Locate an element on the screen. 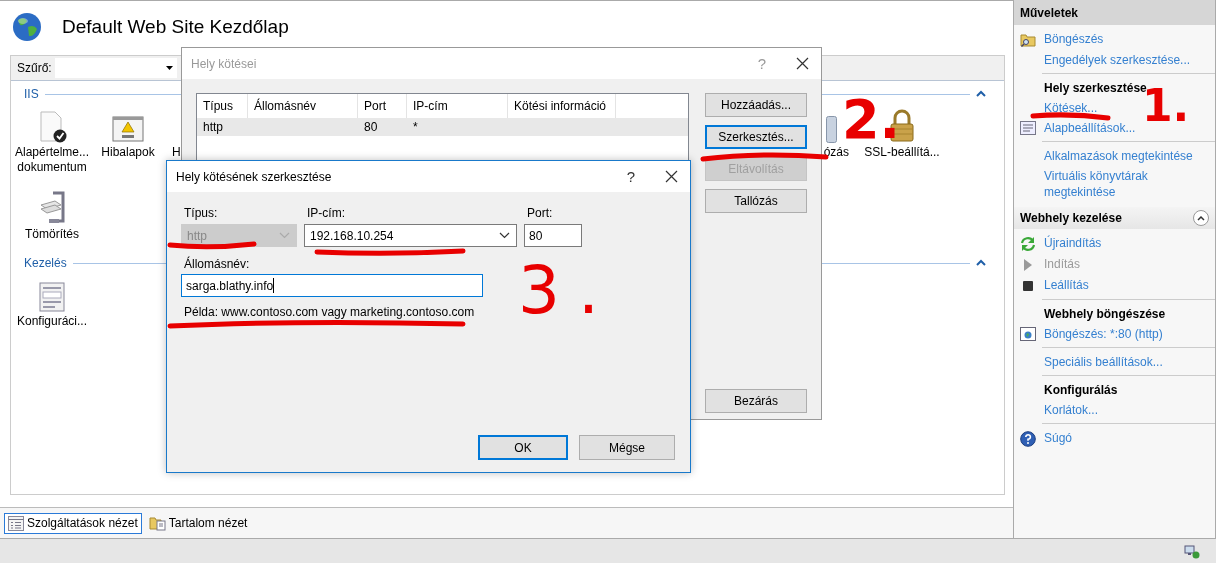 The height and width of the screenshot is (563, 1216). configuration-icon is located at coordinates (52, 297).